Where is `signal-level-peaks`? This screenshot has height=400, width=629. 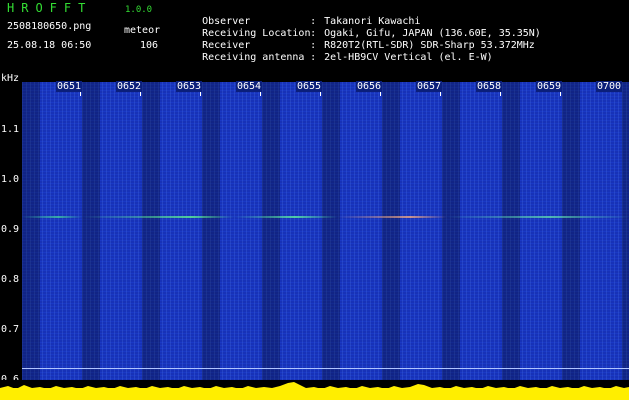 signal-level-peaks is located at coordinates (314, 391).